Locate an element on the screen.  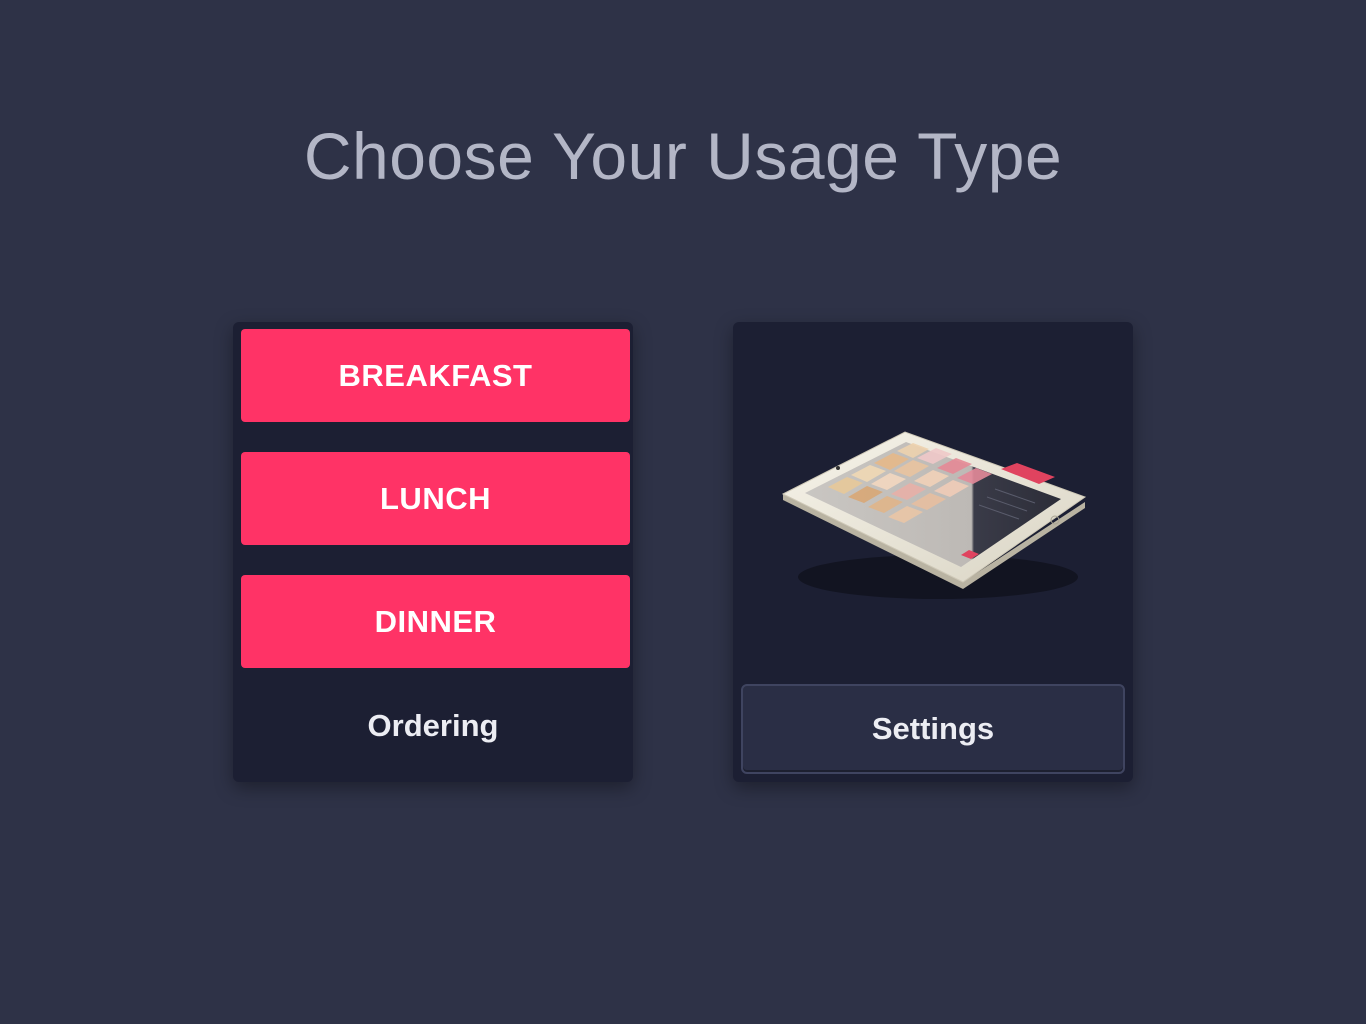
dinner-button: DINNER is located at coordinates (435, 621).